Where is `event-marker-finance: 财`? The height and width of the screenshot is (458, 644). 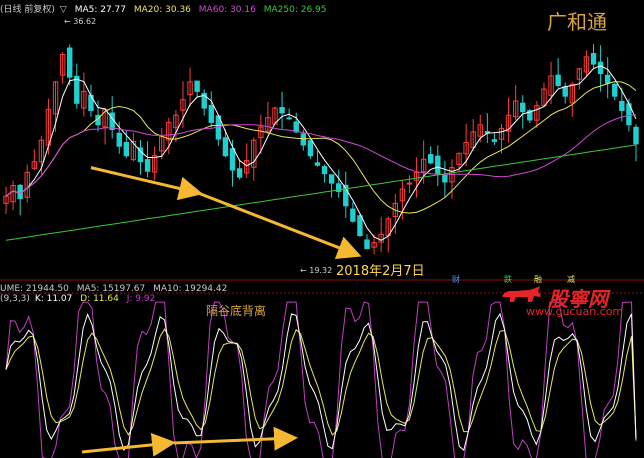
event-marker-finance: 财 is located at coordinates (456, 279).